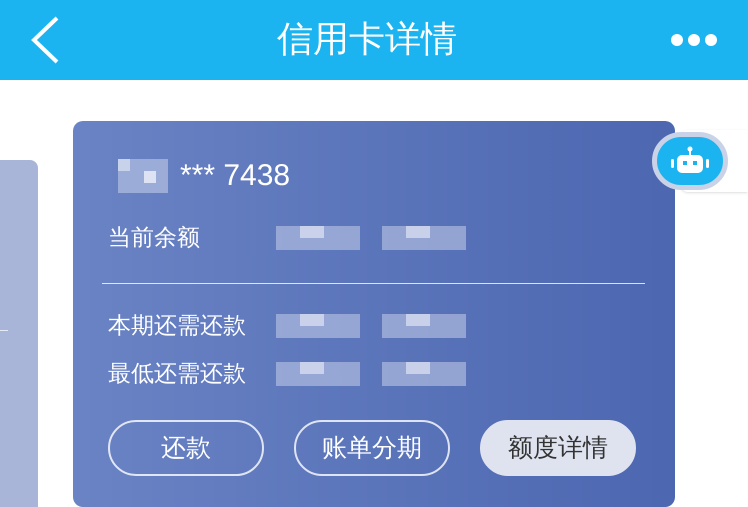 The height and width of the screenshot is (507, 748). What do you see at coordinates (372, 448) in the screenshot?
I see `action-button: 账单分期` at bounding box center [372, 448].